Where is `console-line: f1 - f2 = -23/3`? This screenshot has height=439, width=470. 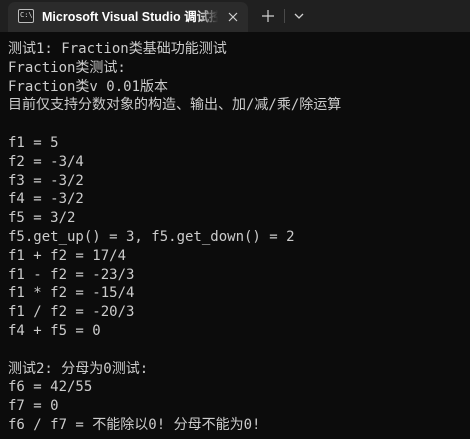
console-line: f1 - f2 = -23/3 is located at coordinates (71, 274).